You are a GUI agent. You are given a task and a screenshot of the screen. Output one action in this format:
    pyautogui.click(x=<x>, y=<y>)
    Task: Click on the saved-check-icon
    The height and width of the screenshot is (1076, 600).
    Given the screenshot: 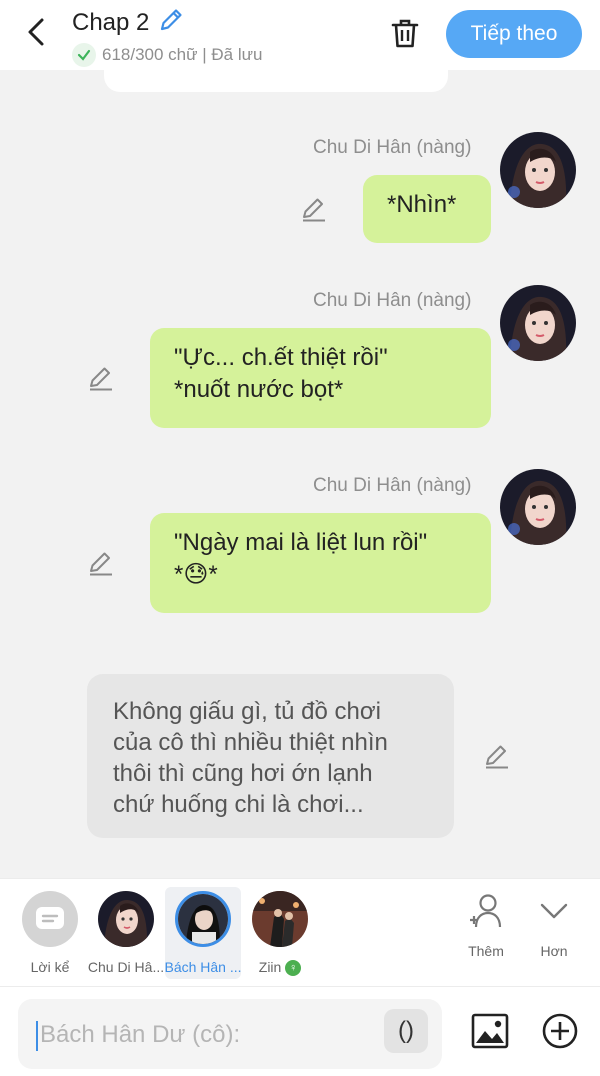 What is the action you would take?
    pyautogui.click(x=84, y=55)
    